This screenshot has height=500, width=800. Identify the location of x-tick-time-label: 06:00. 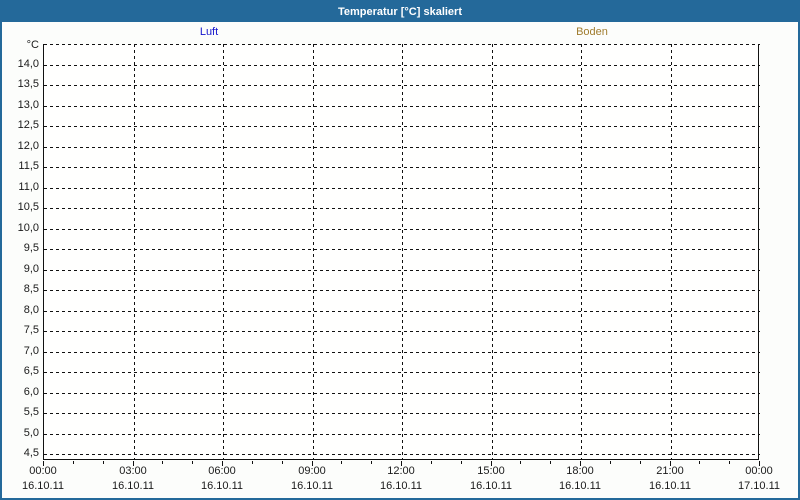
(222, 471).